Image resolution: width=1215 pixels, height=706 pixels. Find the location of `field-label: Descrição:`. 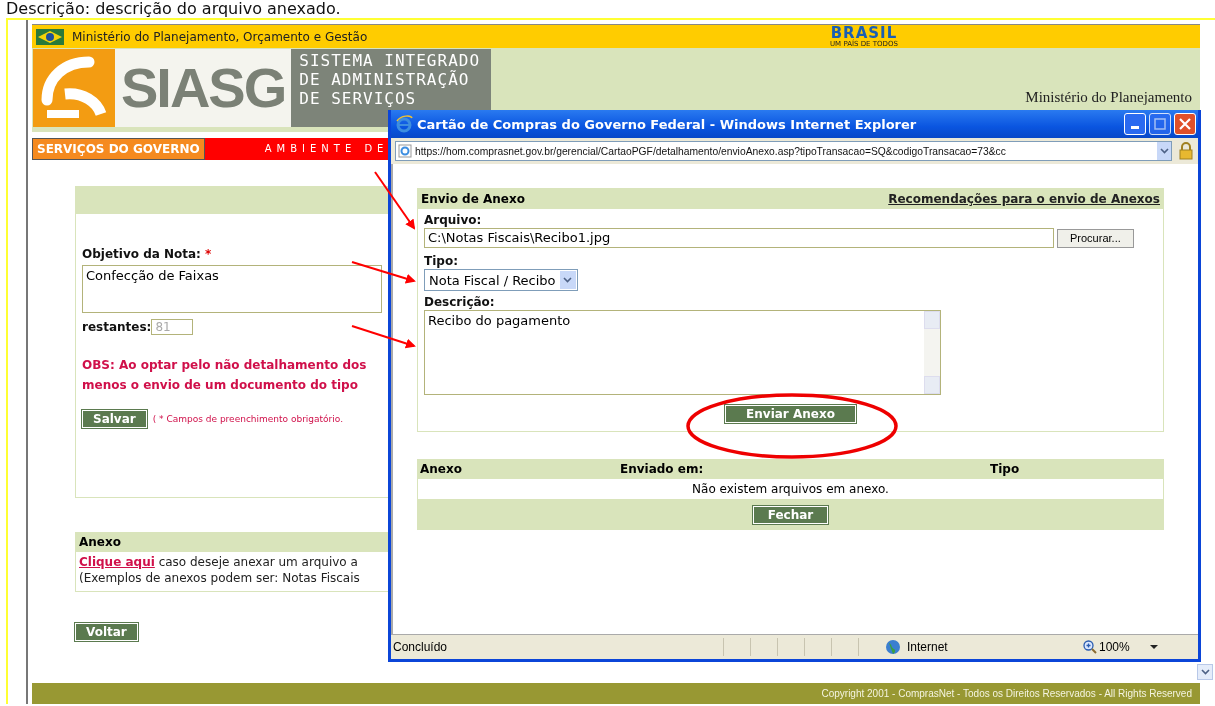

field-label: Descrição: is located at coordinates (460, 302).